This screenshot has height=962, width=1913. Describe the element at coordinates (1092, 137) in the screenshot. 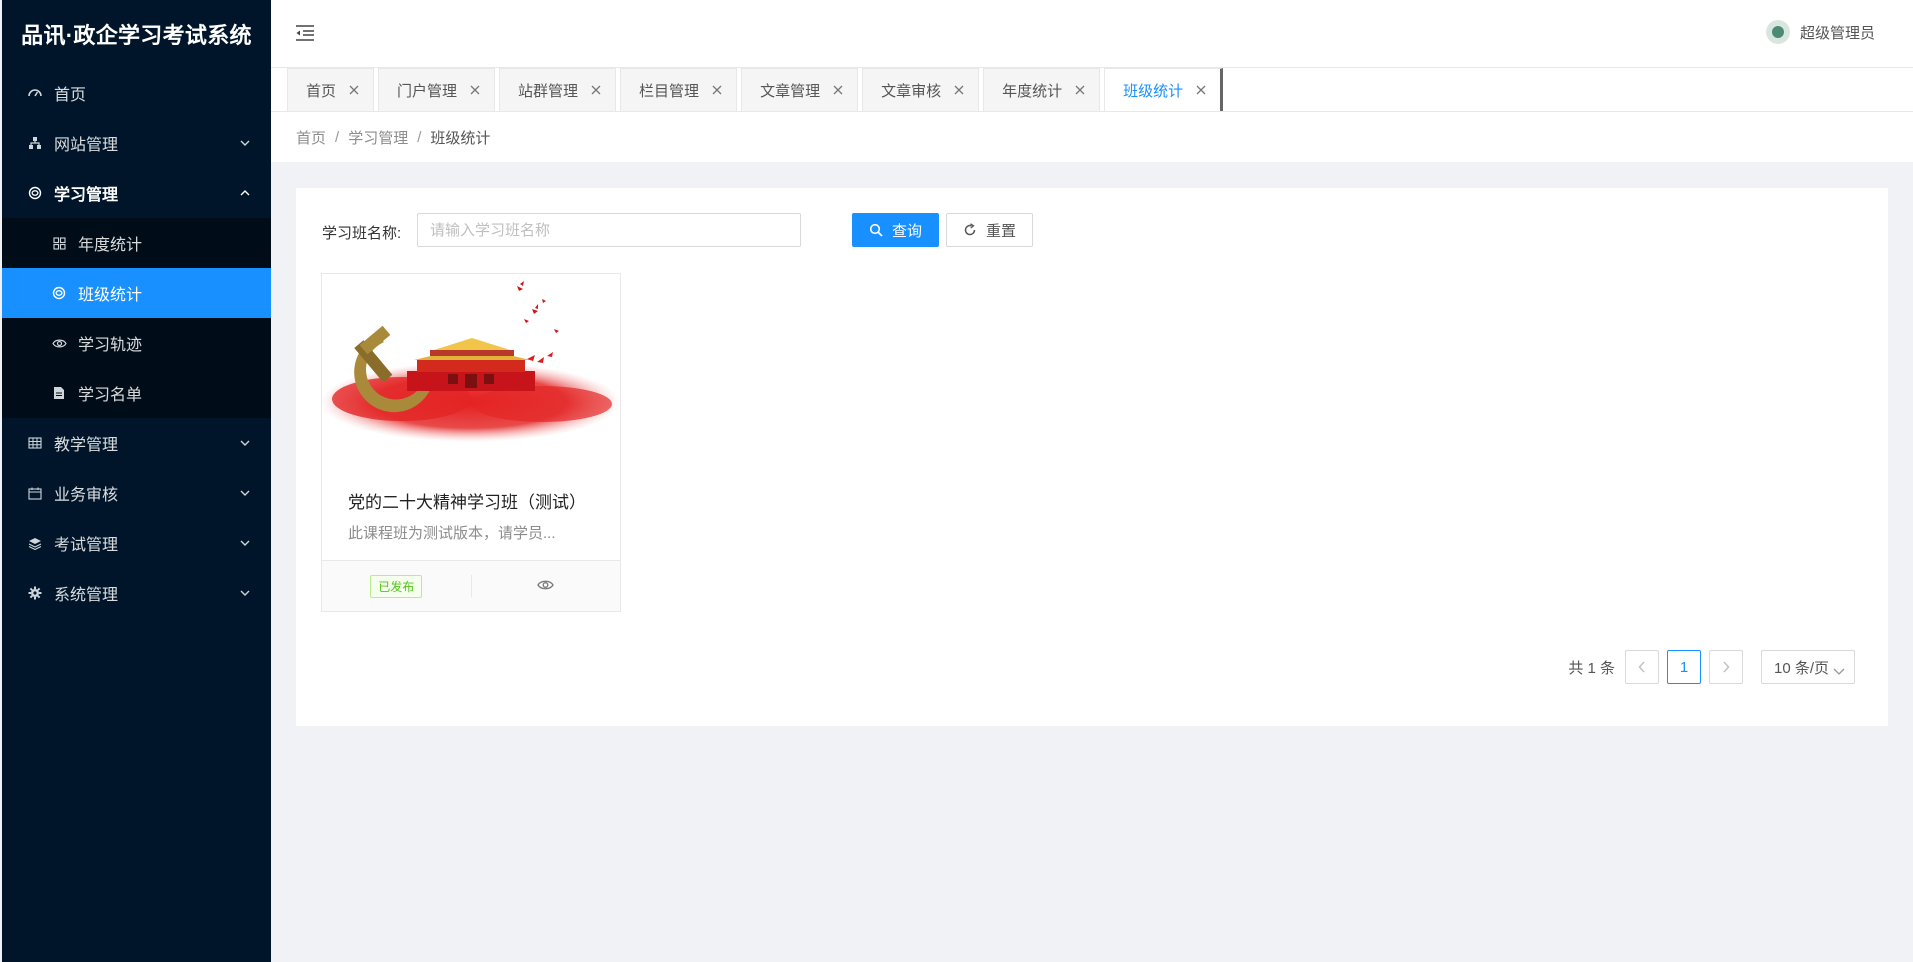

I see `breadcrumb: 首页 / 学习管理 / 班级统计` at that location.